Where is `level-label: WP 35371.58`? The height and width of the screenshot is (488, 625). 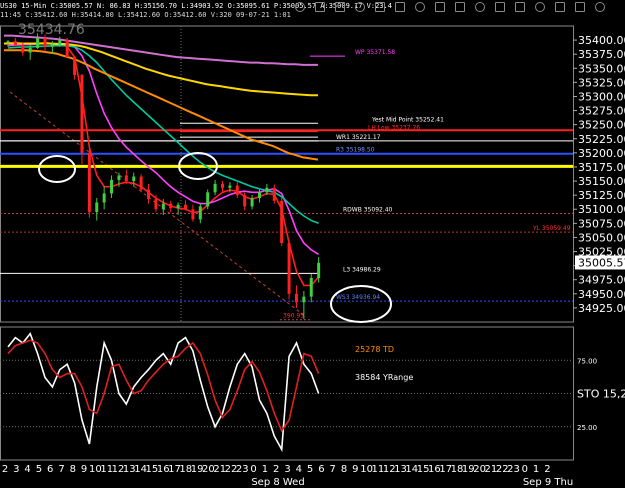
level-label: WP 35371.58 is located at coordinates (375, 52).